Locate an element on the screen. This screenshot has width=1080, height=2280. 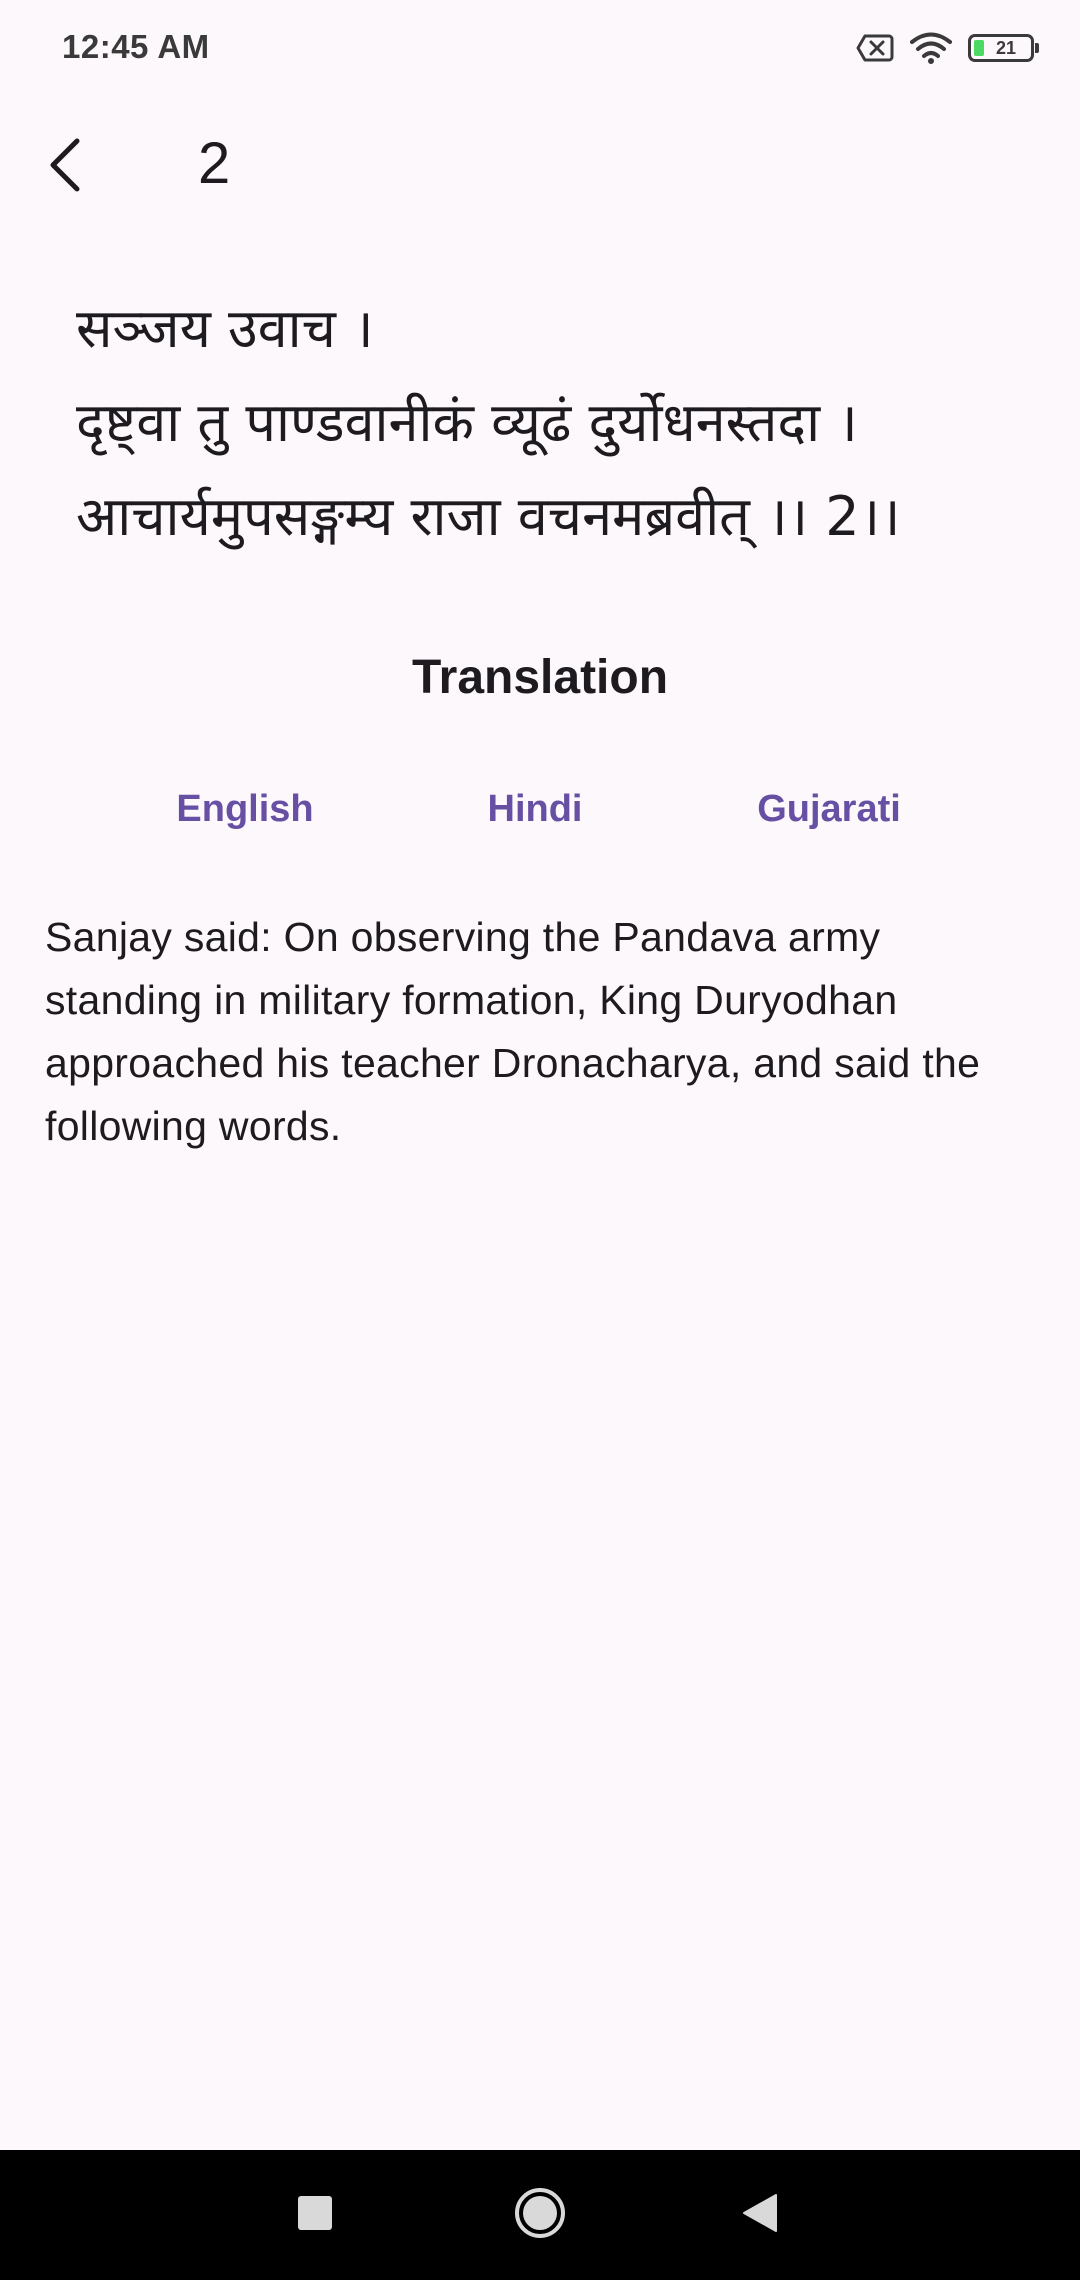
battery-fill is located at coordinates (979, 48).